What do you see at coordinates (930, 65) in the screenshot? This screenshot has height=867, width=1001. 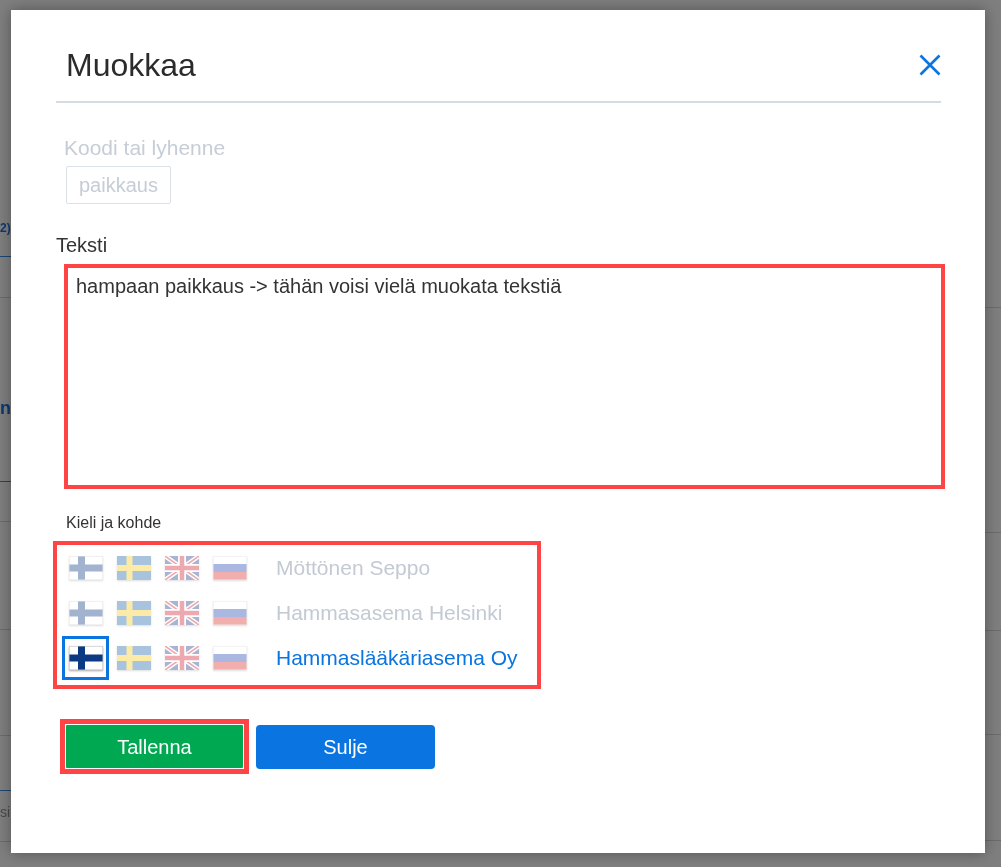 I see `close-icon` at bounding box center [930, 65].